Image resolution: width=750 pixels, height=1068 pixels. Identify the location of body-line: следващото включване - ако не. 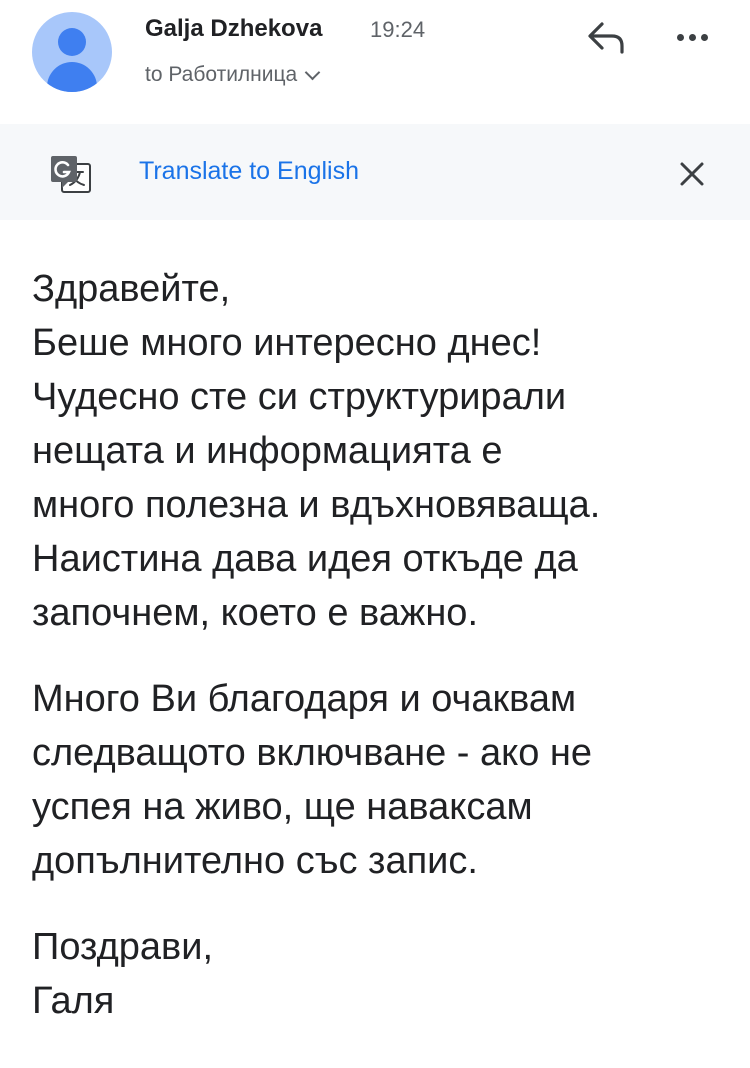
(312, 753).